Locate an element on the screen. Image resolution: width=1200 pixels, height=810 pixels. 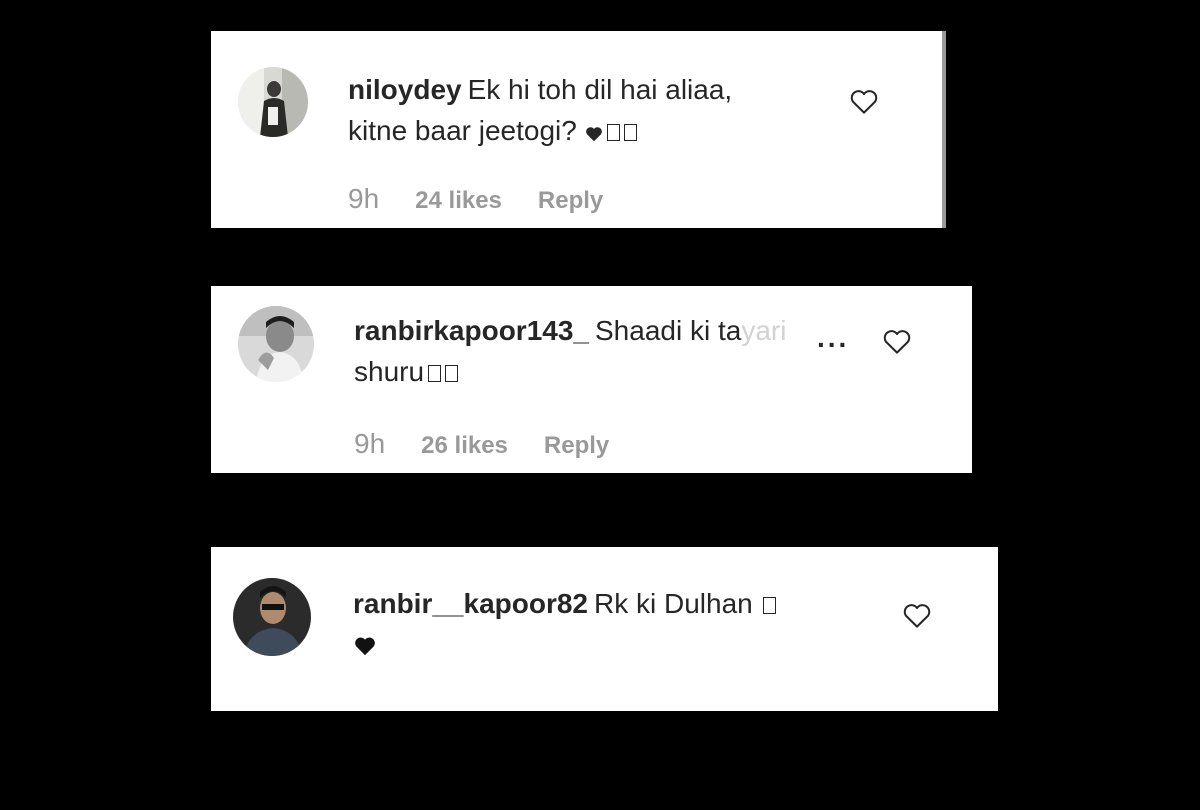
comment-username: ranbirkapoor143_ is located at coordinates (471, 330).